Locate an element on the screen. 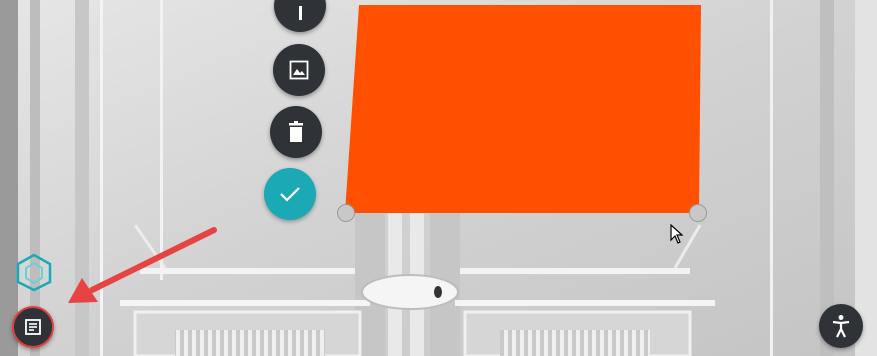  pencil-icon is located at coordinates (300, 13).